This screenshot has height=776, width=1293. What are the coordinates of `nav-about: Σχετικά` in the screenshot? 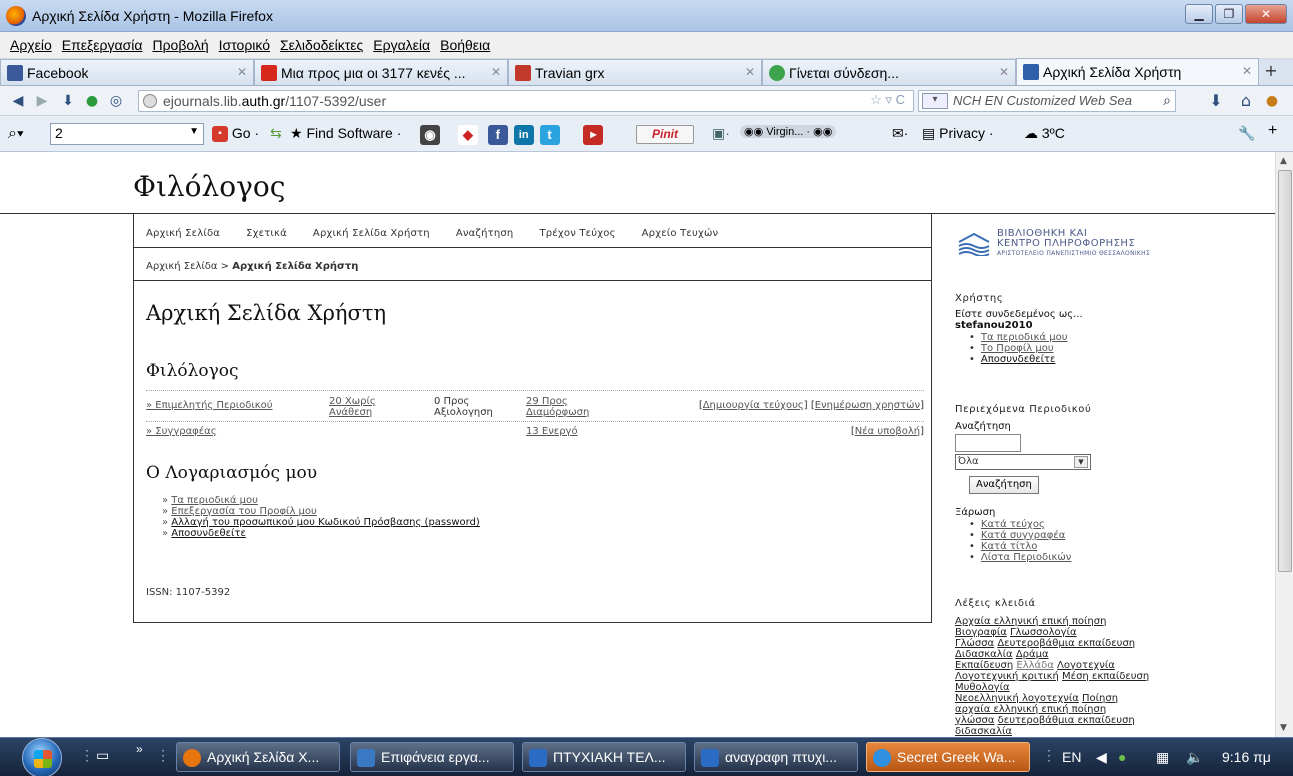 It's located at (266, 233).